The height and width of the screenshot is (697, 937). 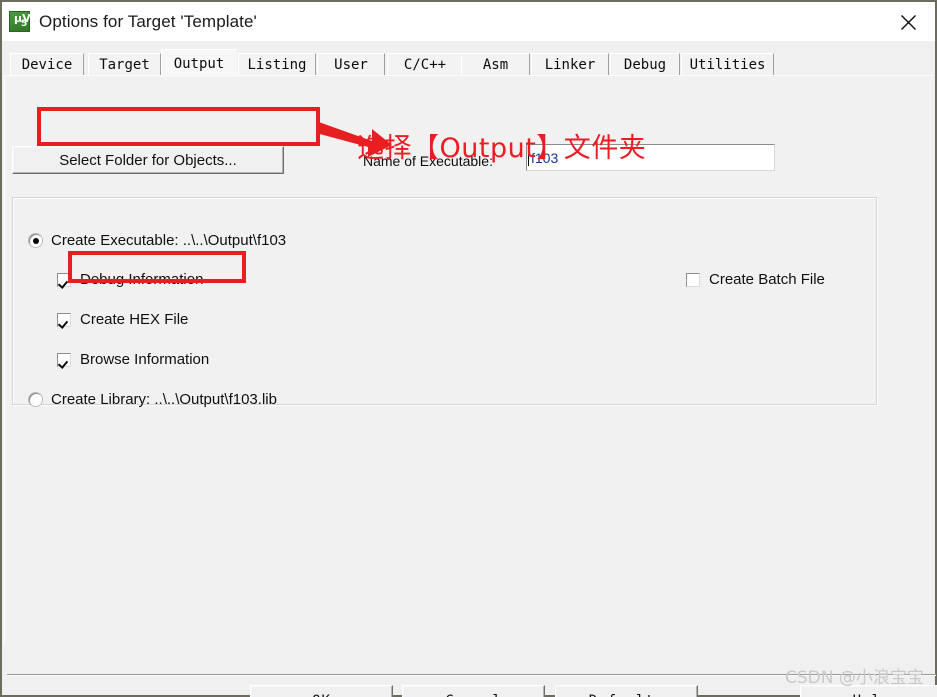 What do you see at coordinates (528, 156) in the screenshot?
I see `text-caret` at bounding box center [528, 156].